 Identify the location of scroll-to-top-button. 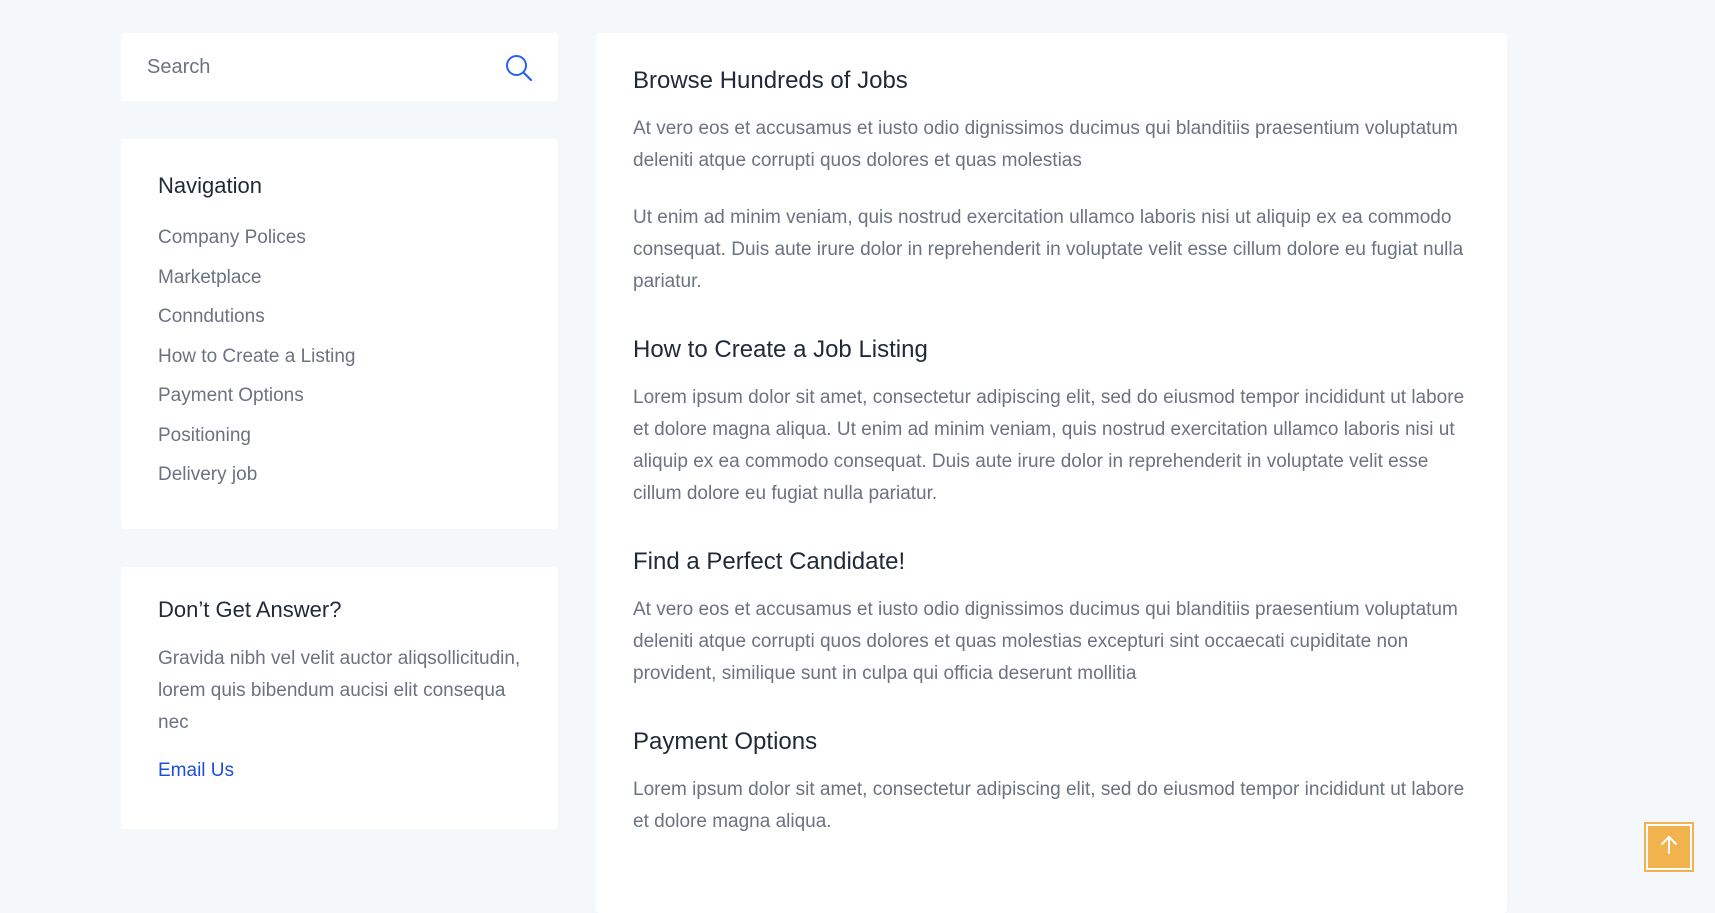
(1669, 847).